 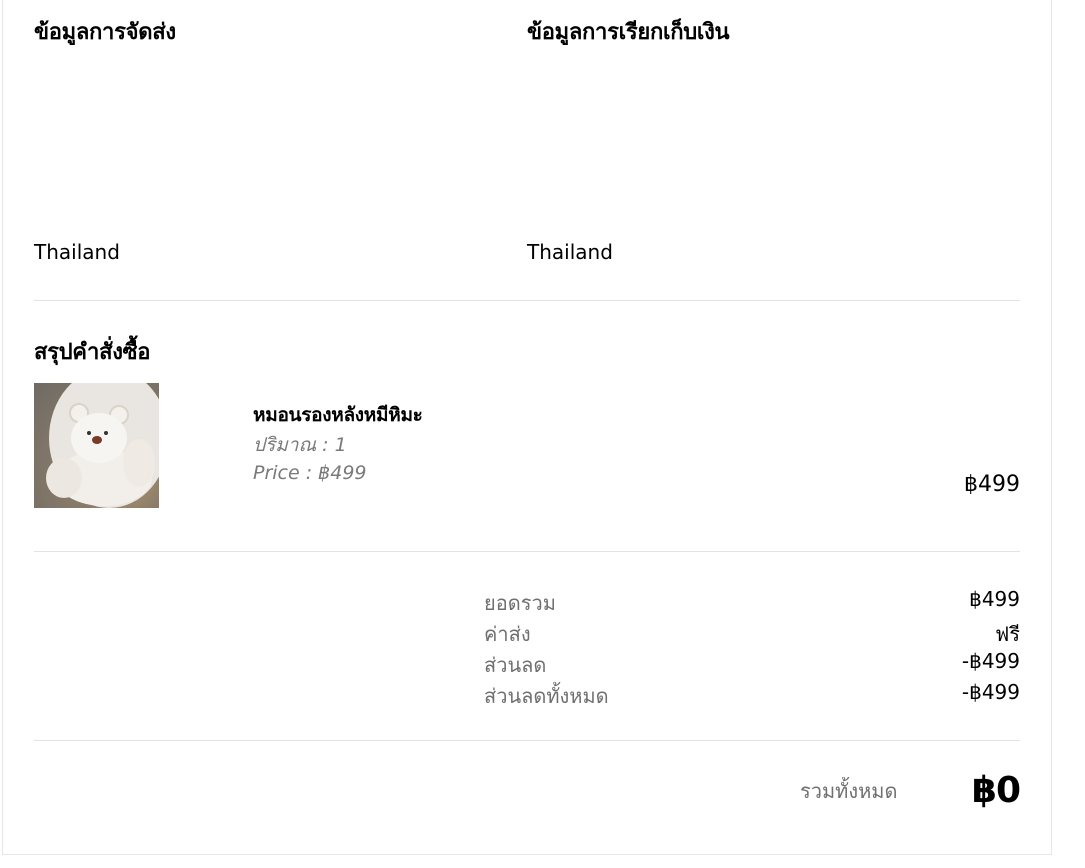 What do you see at coordinates (338, 415) in the screenshot?
I see `product-name: หมอนรองหลังหมีหิมะ` at bounding box center [338, 415].